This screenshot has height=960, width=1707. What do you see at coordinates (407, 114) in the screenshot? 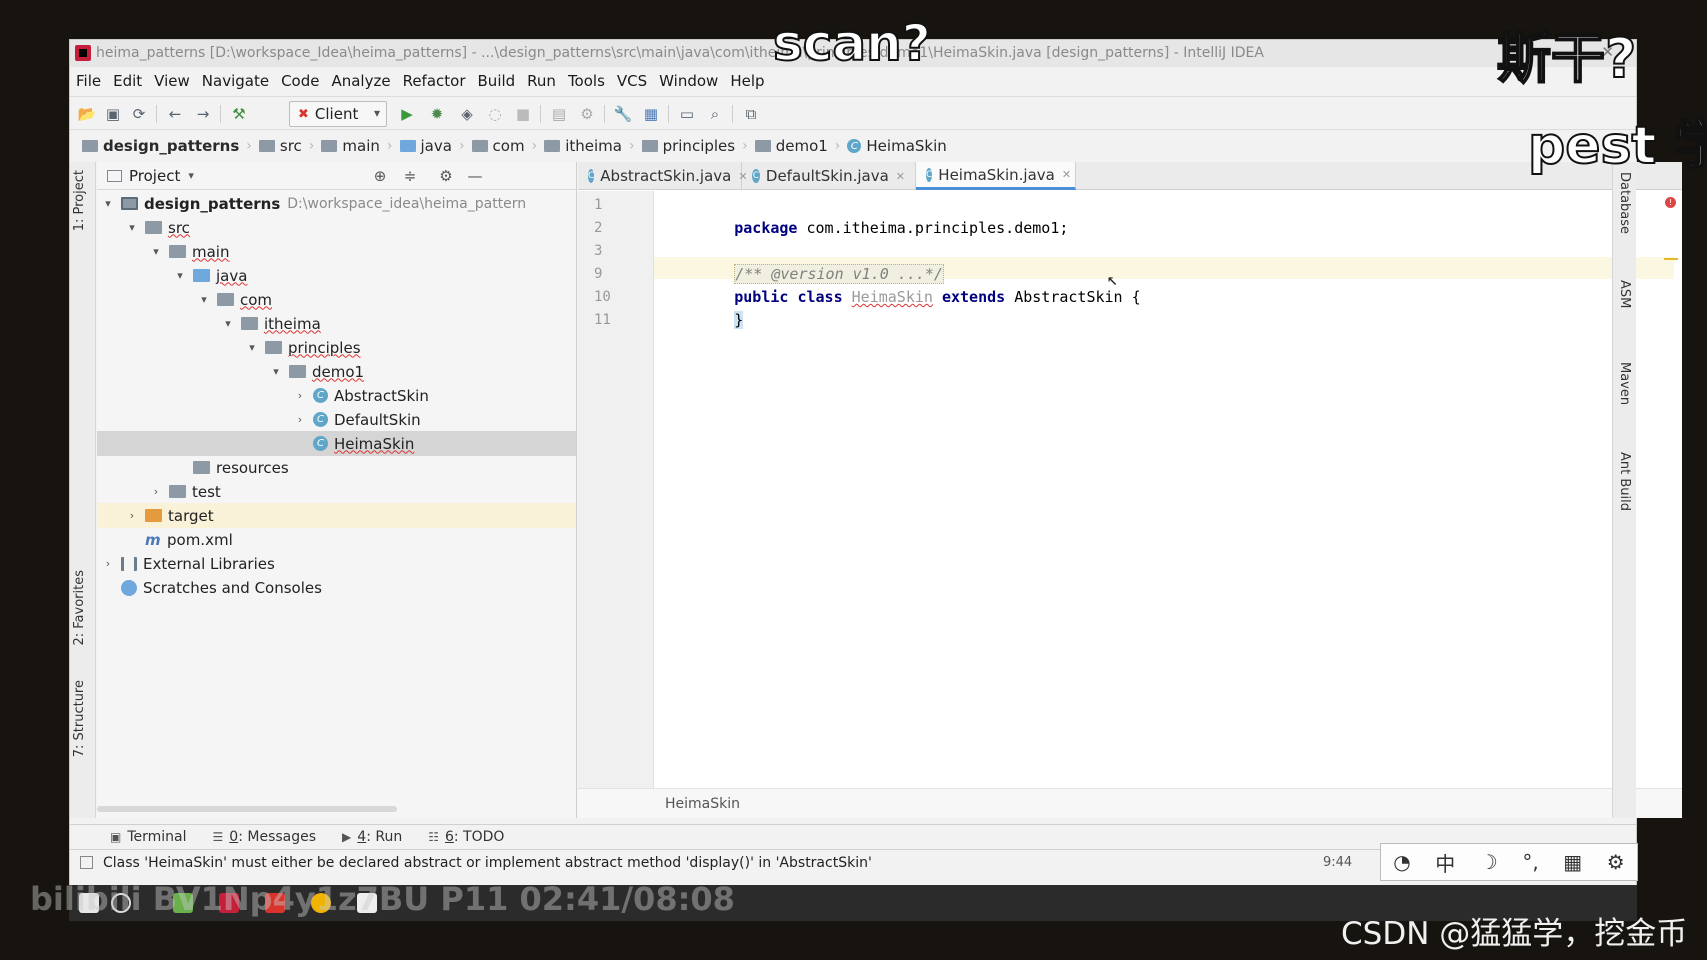
I see `run-icon: ▶` at bounding box center [407, 114].